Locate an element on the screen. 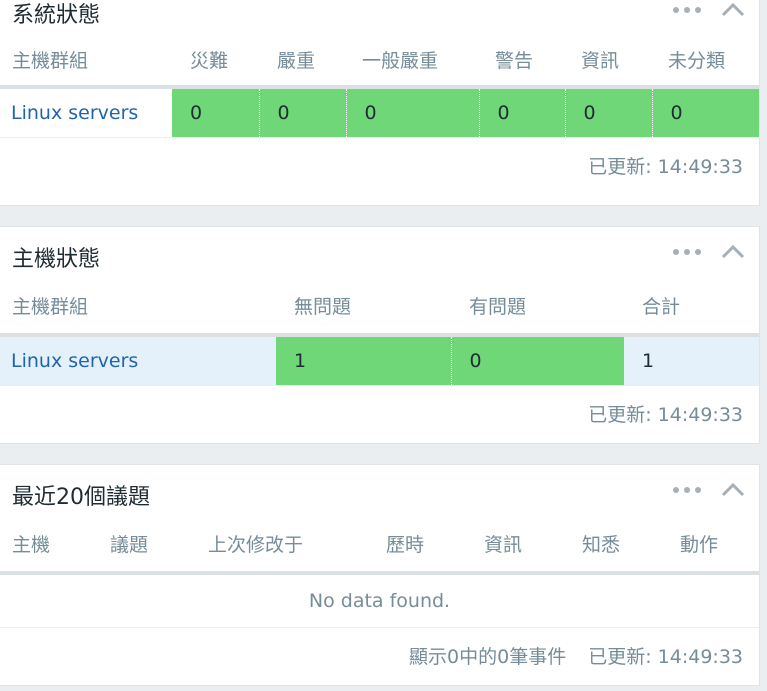  col-with-problems: 有問題 is located at coordinates (537, 307).